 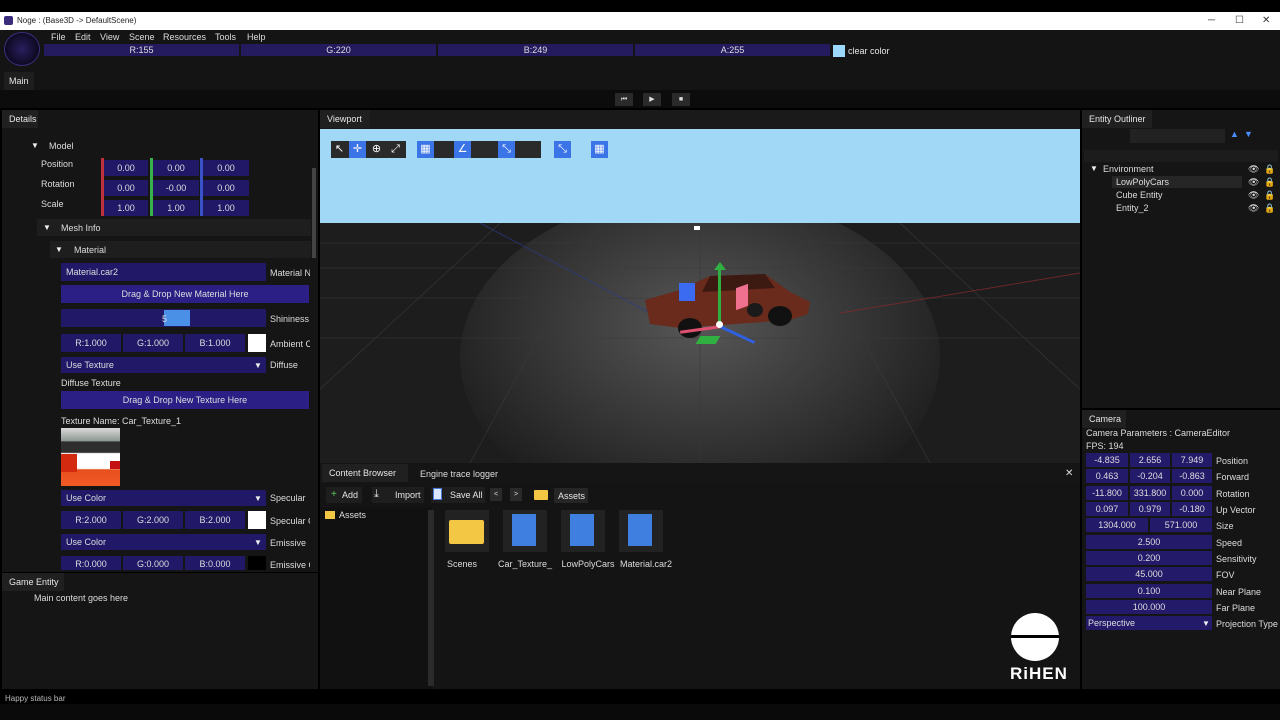 I want to click on diffuse-dropdown-icon: ▼, so click(x=258, y=365).